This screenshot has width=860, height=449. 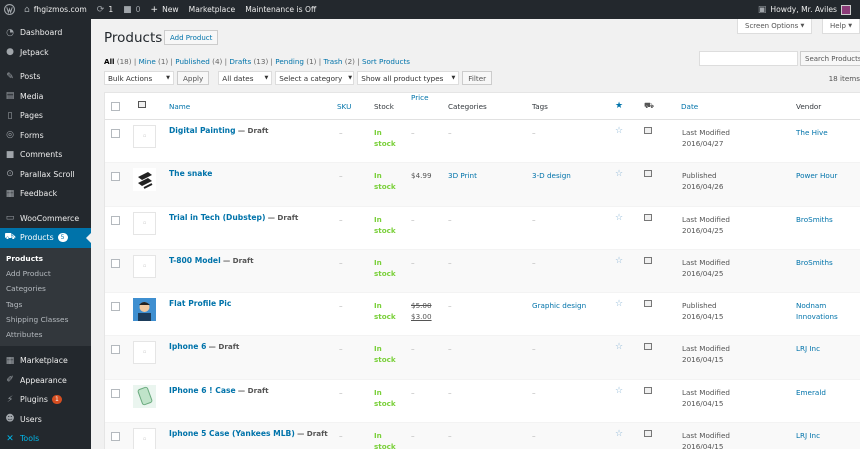 What do you see at coordinates (45, 380) in the screenshot?
I see `sidebar-item-appearance: ✐ Appearance` at bounding box center [45, 380].